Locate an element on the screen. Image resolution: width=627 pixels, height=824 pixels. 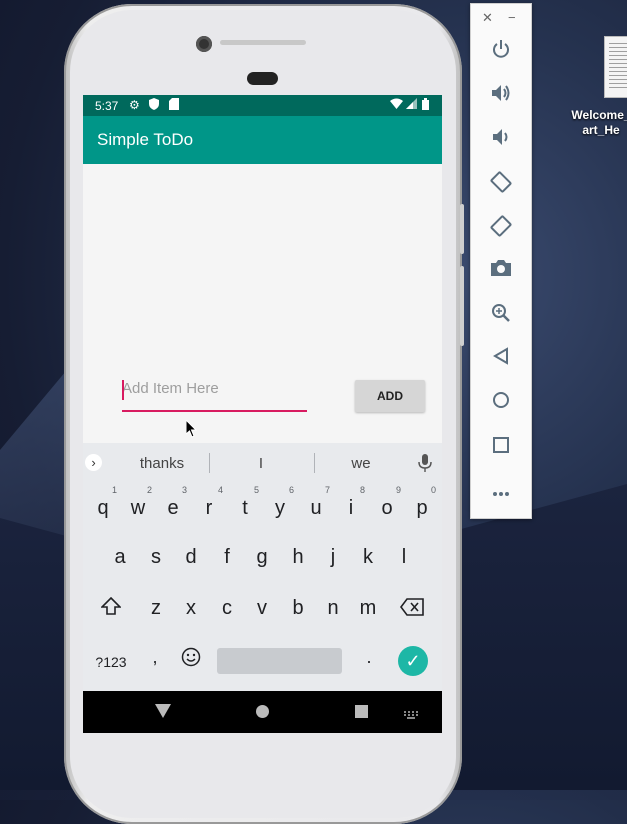
key-b: b is located at coordinates (298, 608).